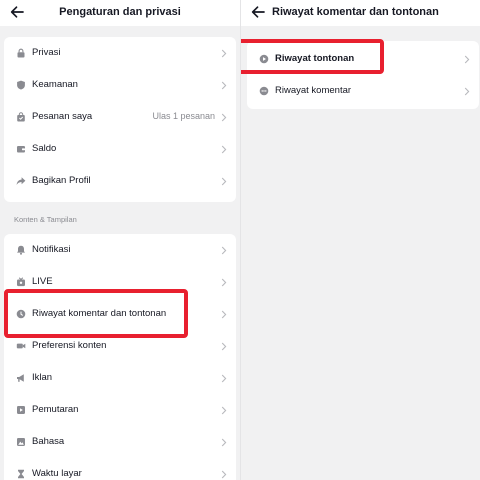 The height and width of the screenshot is (480, 480). I want to click on lock-icon, so click(21, 53).